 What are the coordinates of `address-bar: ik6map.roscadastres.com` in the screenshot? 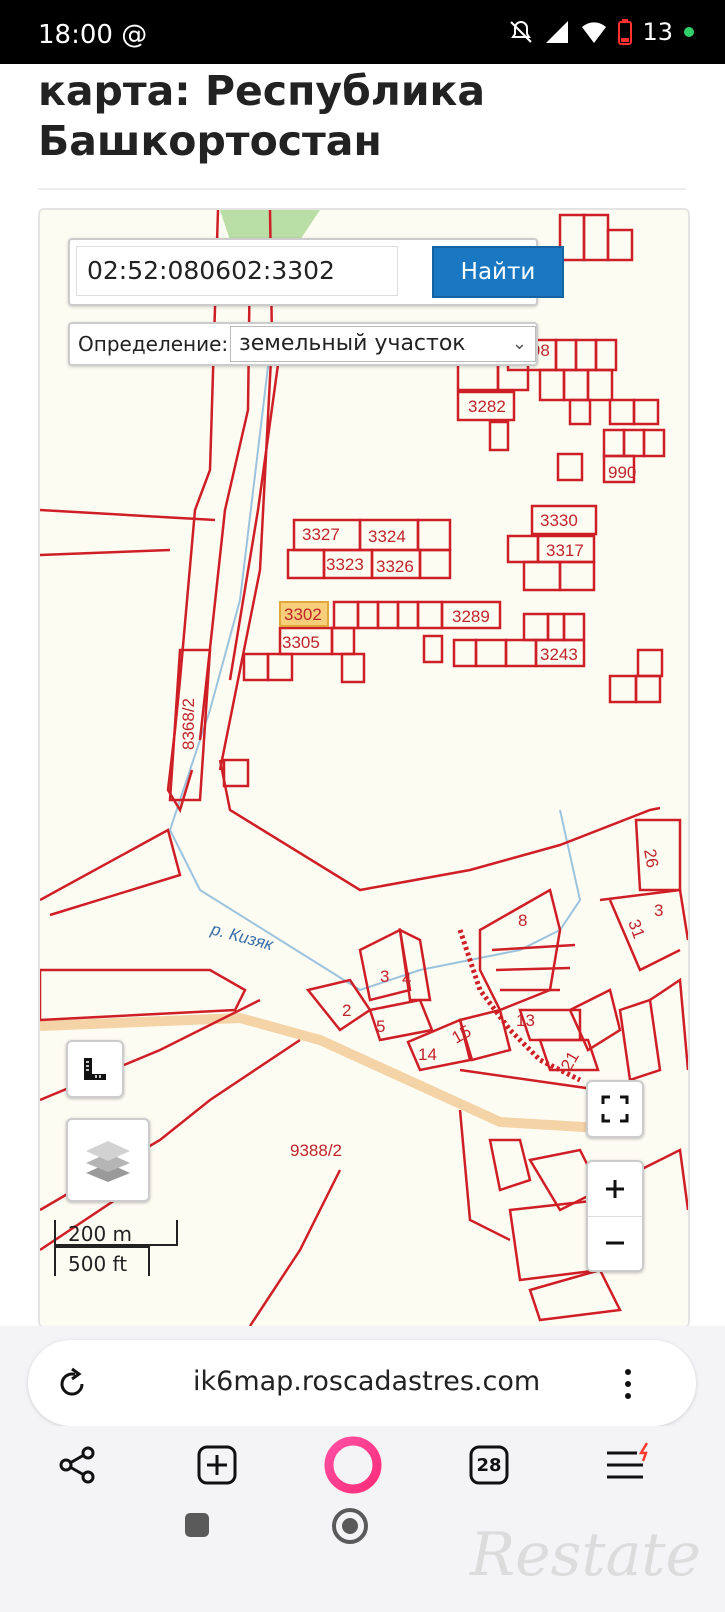 It's located at (362, 1383).